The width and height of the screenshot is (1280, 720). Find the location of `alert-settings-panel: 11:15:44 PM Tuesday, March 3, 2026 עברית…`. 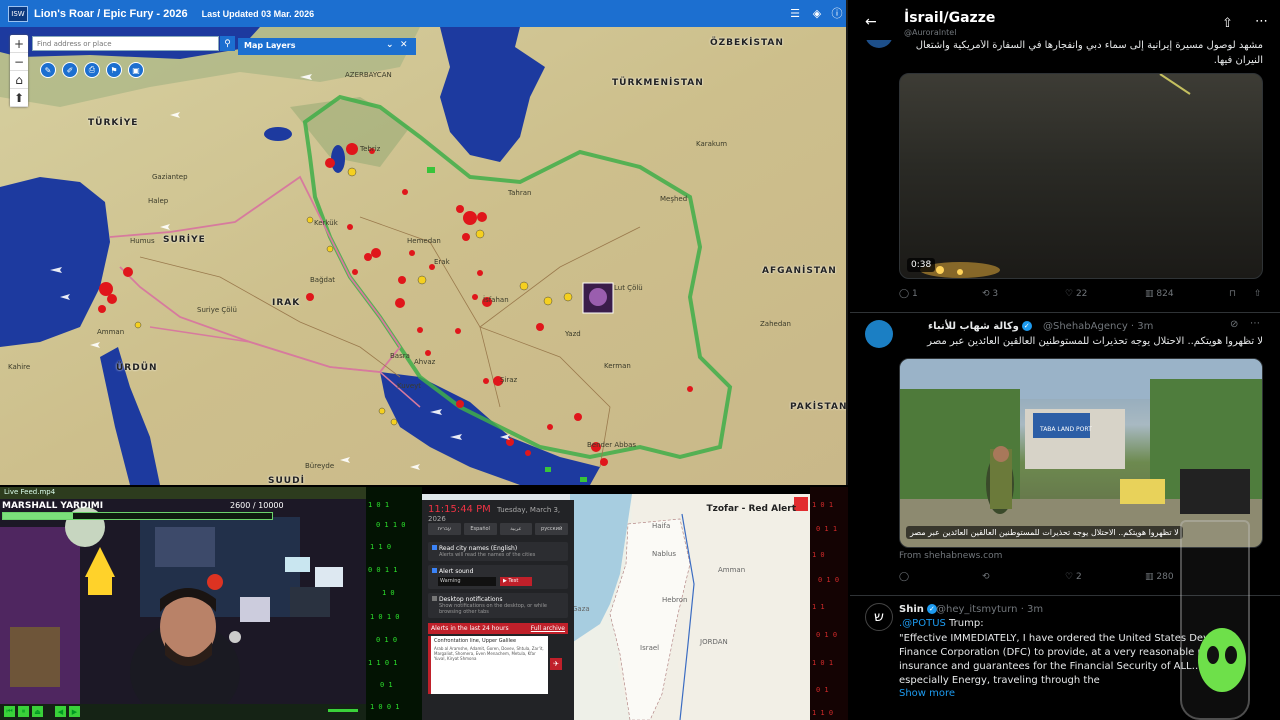

alert-settings-panel: 11:15:44 PM Tuesday, March 3, 2026 עברית… is located at coordinates (498, 610).